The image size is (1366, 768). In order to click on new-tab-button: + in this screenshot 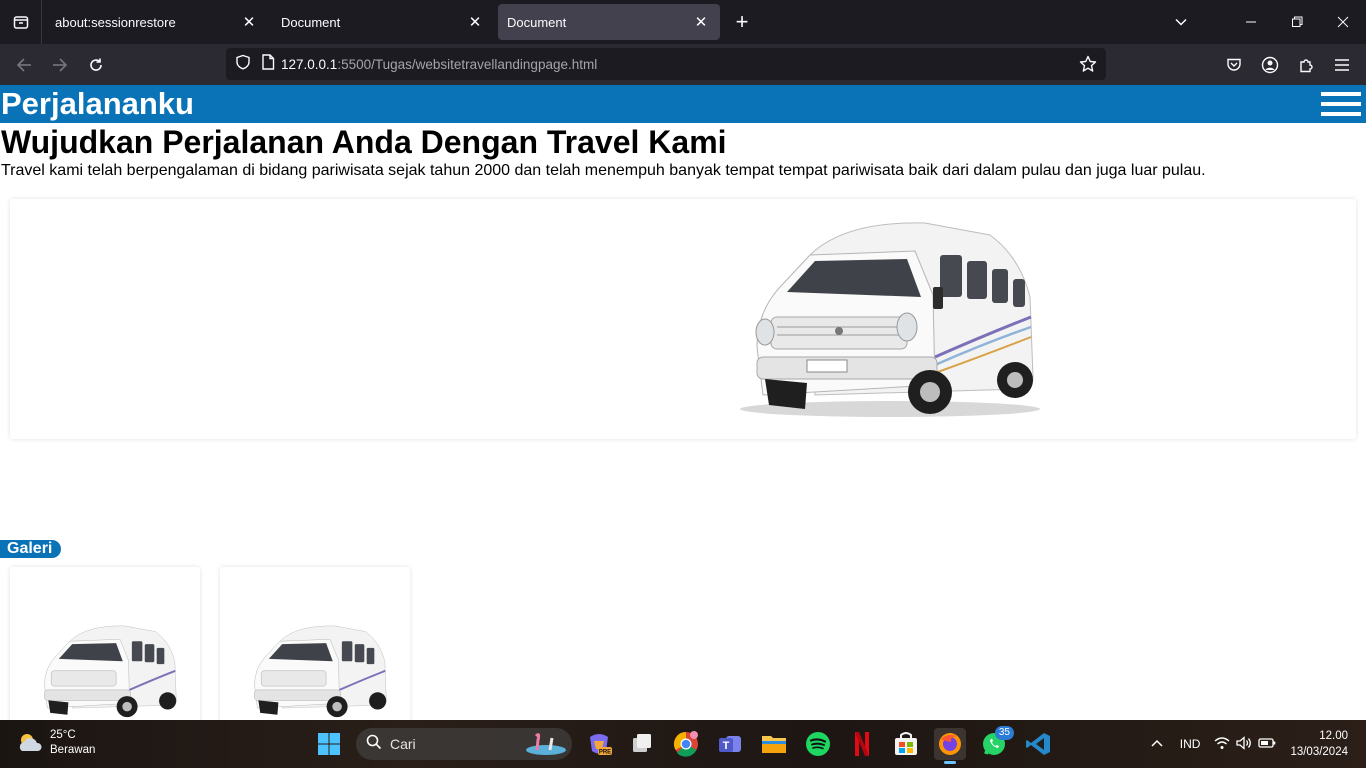, I will do `click(742, 22)`.